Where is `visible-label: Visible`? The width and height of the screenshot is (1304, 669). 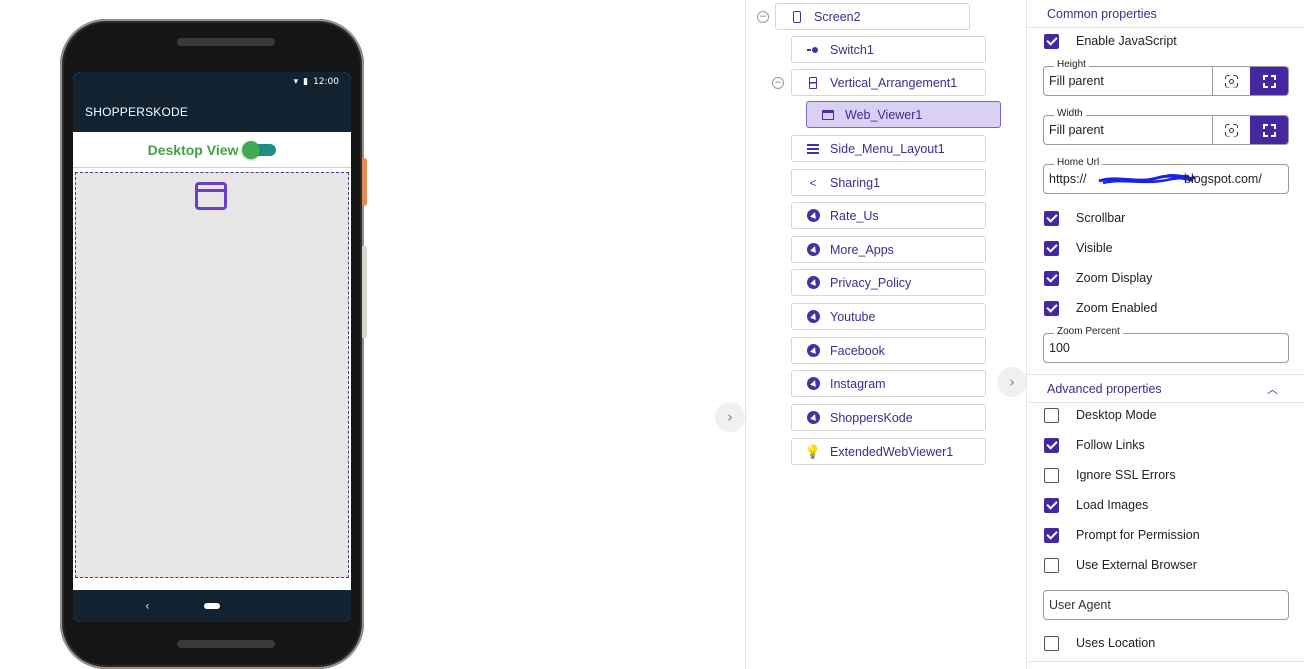
visible-label: Visible is located at coordinates (1094, 248).